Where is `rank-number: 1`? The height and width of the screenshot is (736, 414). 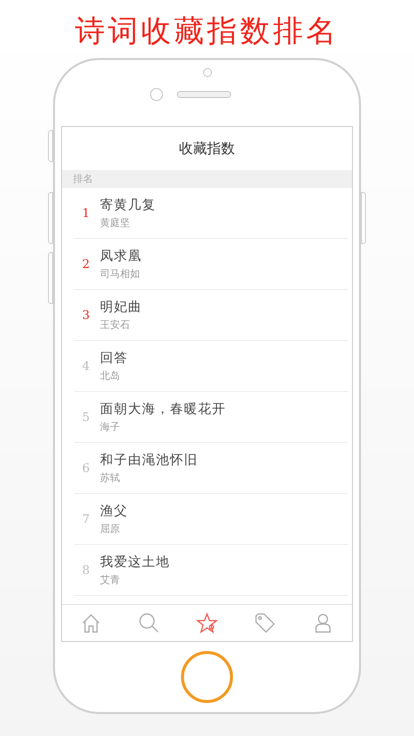
rank-number: 1 is located at coordinates (86, 213).